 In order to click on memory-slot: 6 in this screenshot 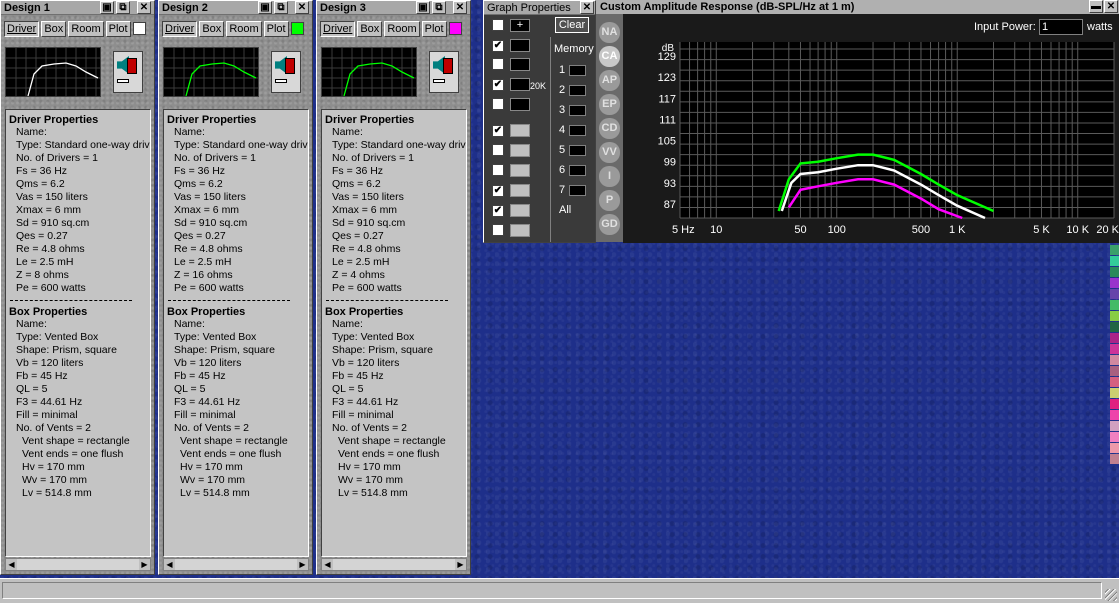, I will do `click(573, 171)`.